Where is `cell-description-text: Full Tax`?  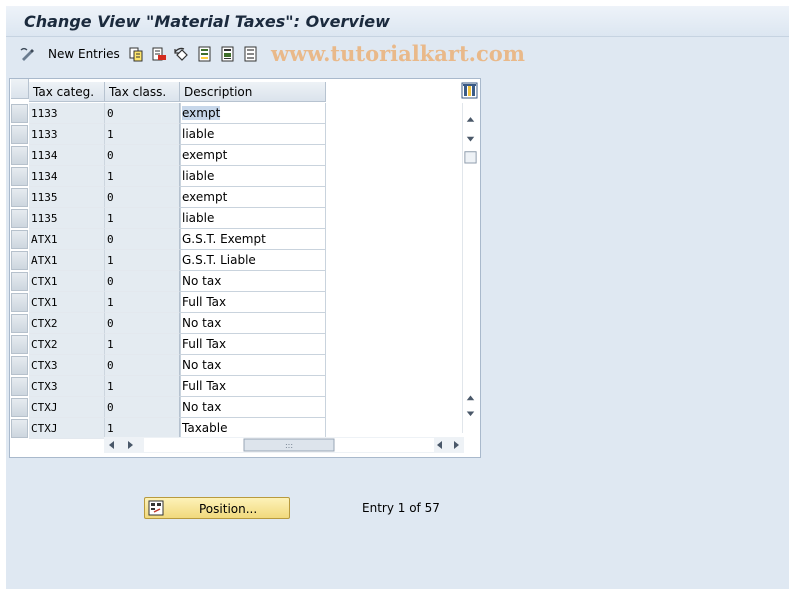 cell-description-text: Full Tax is located at coordinates (204, 386).